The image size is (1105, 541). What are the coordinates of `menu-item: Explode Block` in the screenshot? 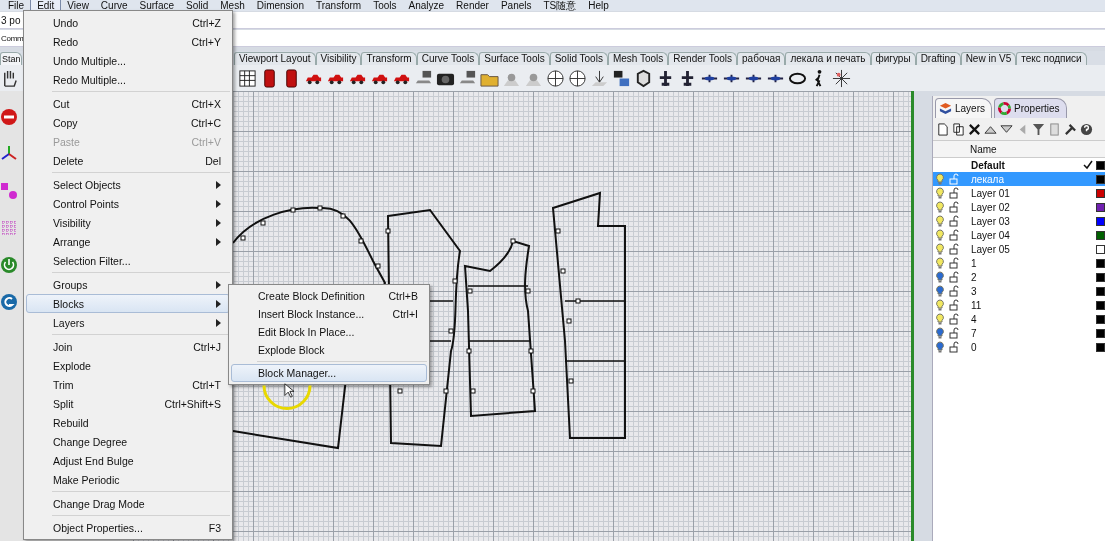 It's located at (329, 350).